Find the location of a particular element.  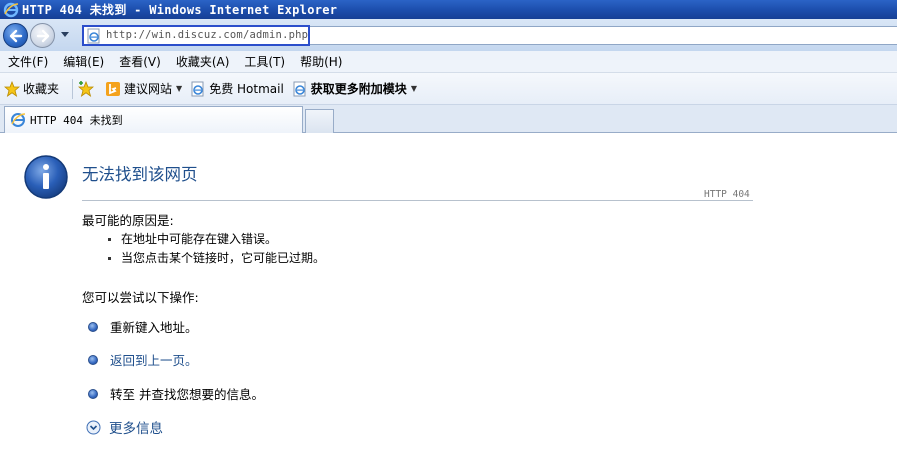

expand-icon is located at coordinates (93, 427).